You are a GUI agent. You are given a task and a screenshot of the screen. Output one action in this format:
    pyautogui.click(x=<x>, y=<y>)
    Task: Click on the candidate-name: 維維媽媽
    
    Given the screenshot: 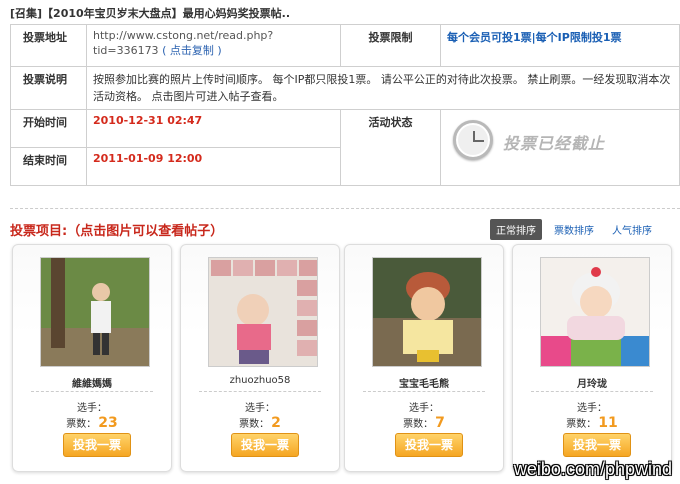 What is the action you would take?
    pyautogui.click(x=92, y=384)
    